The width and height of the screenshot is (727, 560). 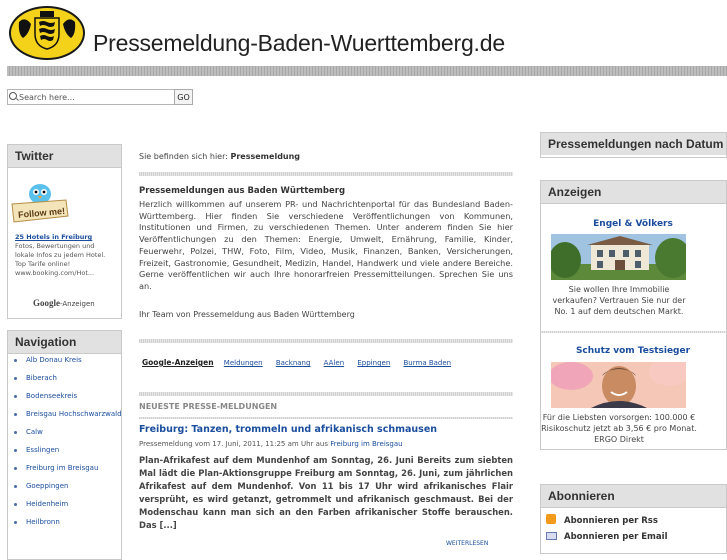 What do you see at coordinates (178, 362) in the screenshot?
I see `google-ads-heading: Google-Anzeigen` at bounding box center [178, 362].